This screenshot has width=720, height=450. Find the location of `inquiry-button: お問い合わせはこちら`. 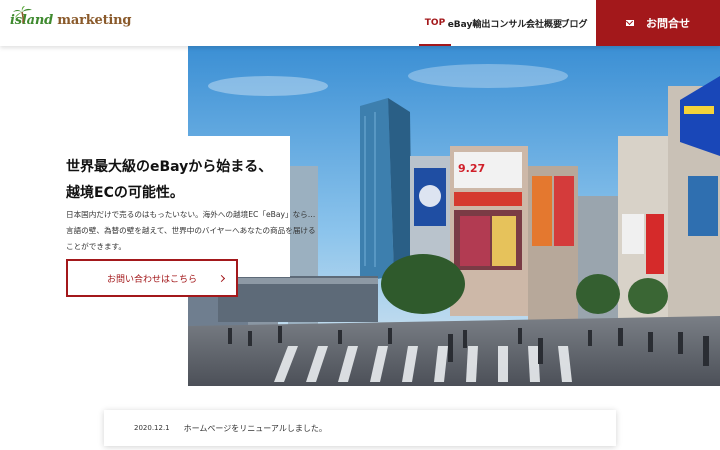

inquiry-button: お問い合わせはこちら is located at coordinates (152, 278).